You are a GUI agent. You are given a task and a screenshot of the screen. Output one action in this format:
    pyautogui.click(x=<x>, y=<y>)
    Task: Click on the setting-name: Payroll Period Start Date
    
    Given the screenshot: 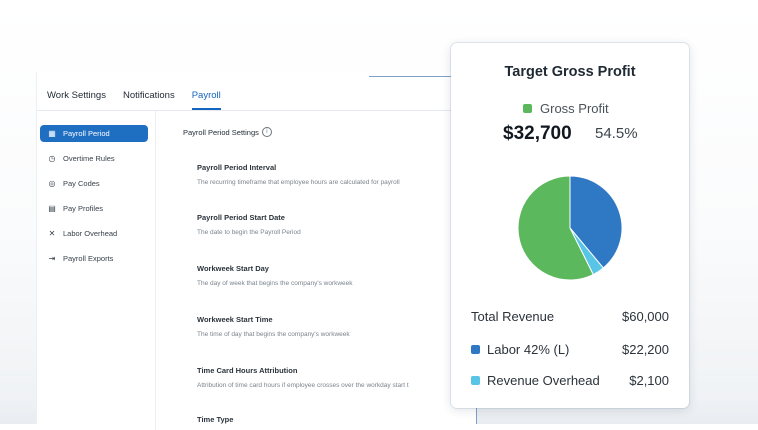 What is the action you would take?
    pyautogui.click(x=241, y=217)
    